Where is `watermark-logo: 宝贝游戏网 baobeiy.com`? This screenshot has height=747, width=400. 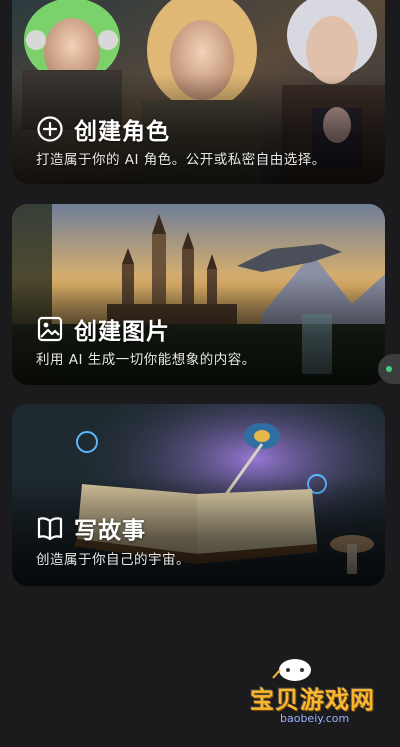
watermark-logo: 宝贝游戏网 baobeiy.com is located at coordinates (312, 696).